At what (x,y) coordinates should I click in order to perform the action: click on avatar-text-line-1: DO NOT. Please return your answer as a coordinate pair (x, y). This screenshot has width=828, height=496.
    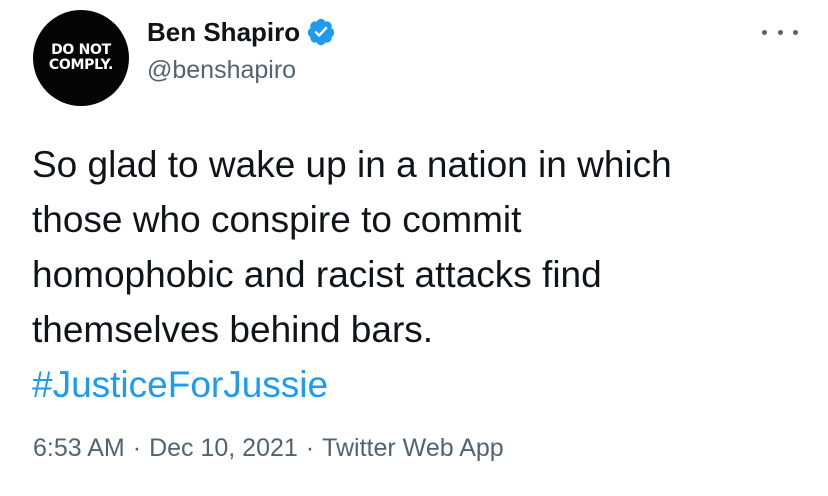
    Looking at the image, I should click on (81, 50).